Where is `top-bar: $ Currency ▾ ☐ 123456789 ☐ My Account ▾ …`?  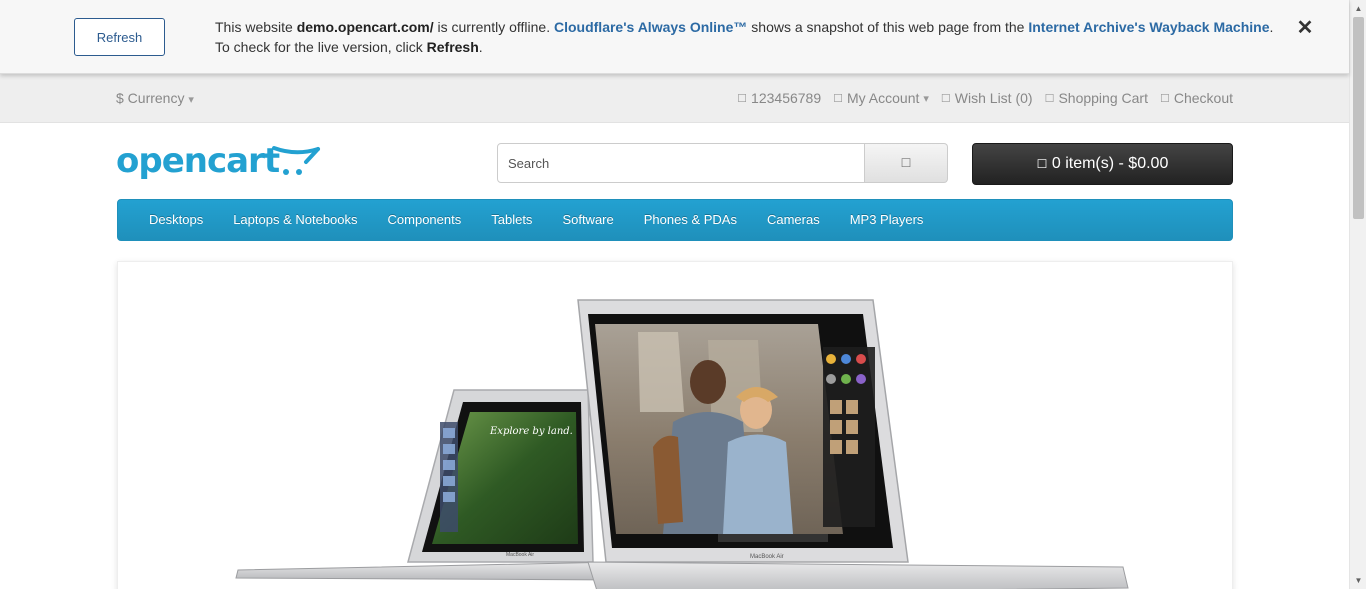 top-bar: $ Currency ▾ ☐ 123456789 ☐ My Account ▾ … is located at coordinates (674, 98).